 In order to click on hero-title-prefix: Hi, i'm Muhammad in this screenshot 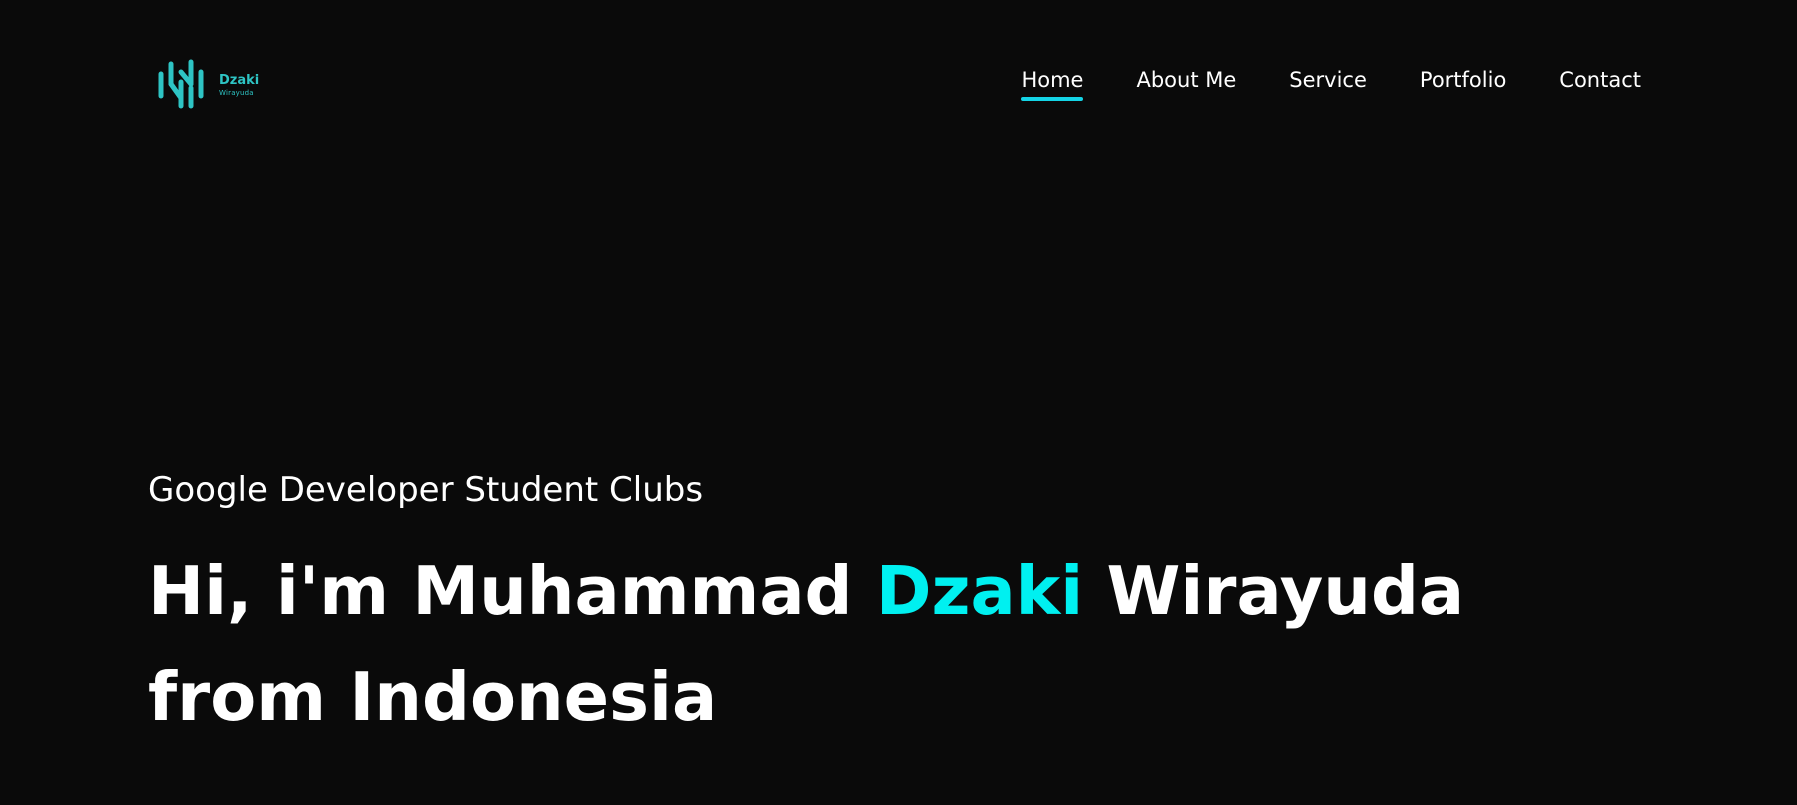, I will do `click(512, 591)`.